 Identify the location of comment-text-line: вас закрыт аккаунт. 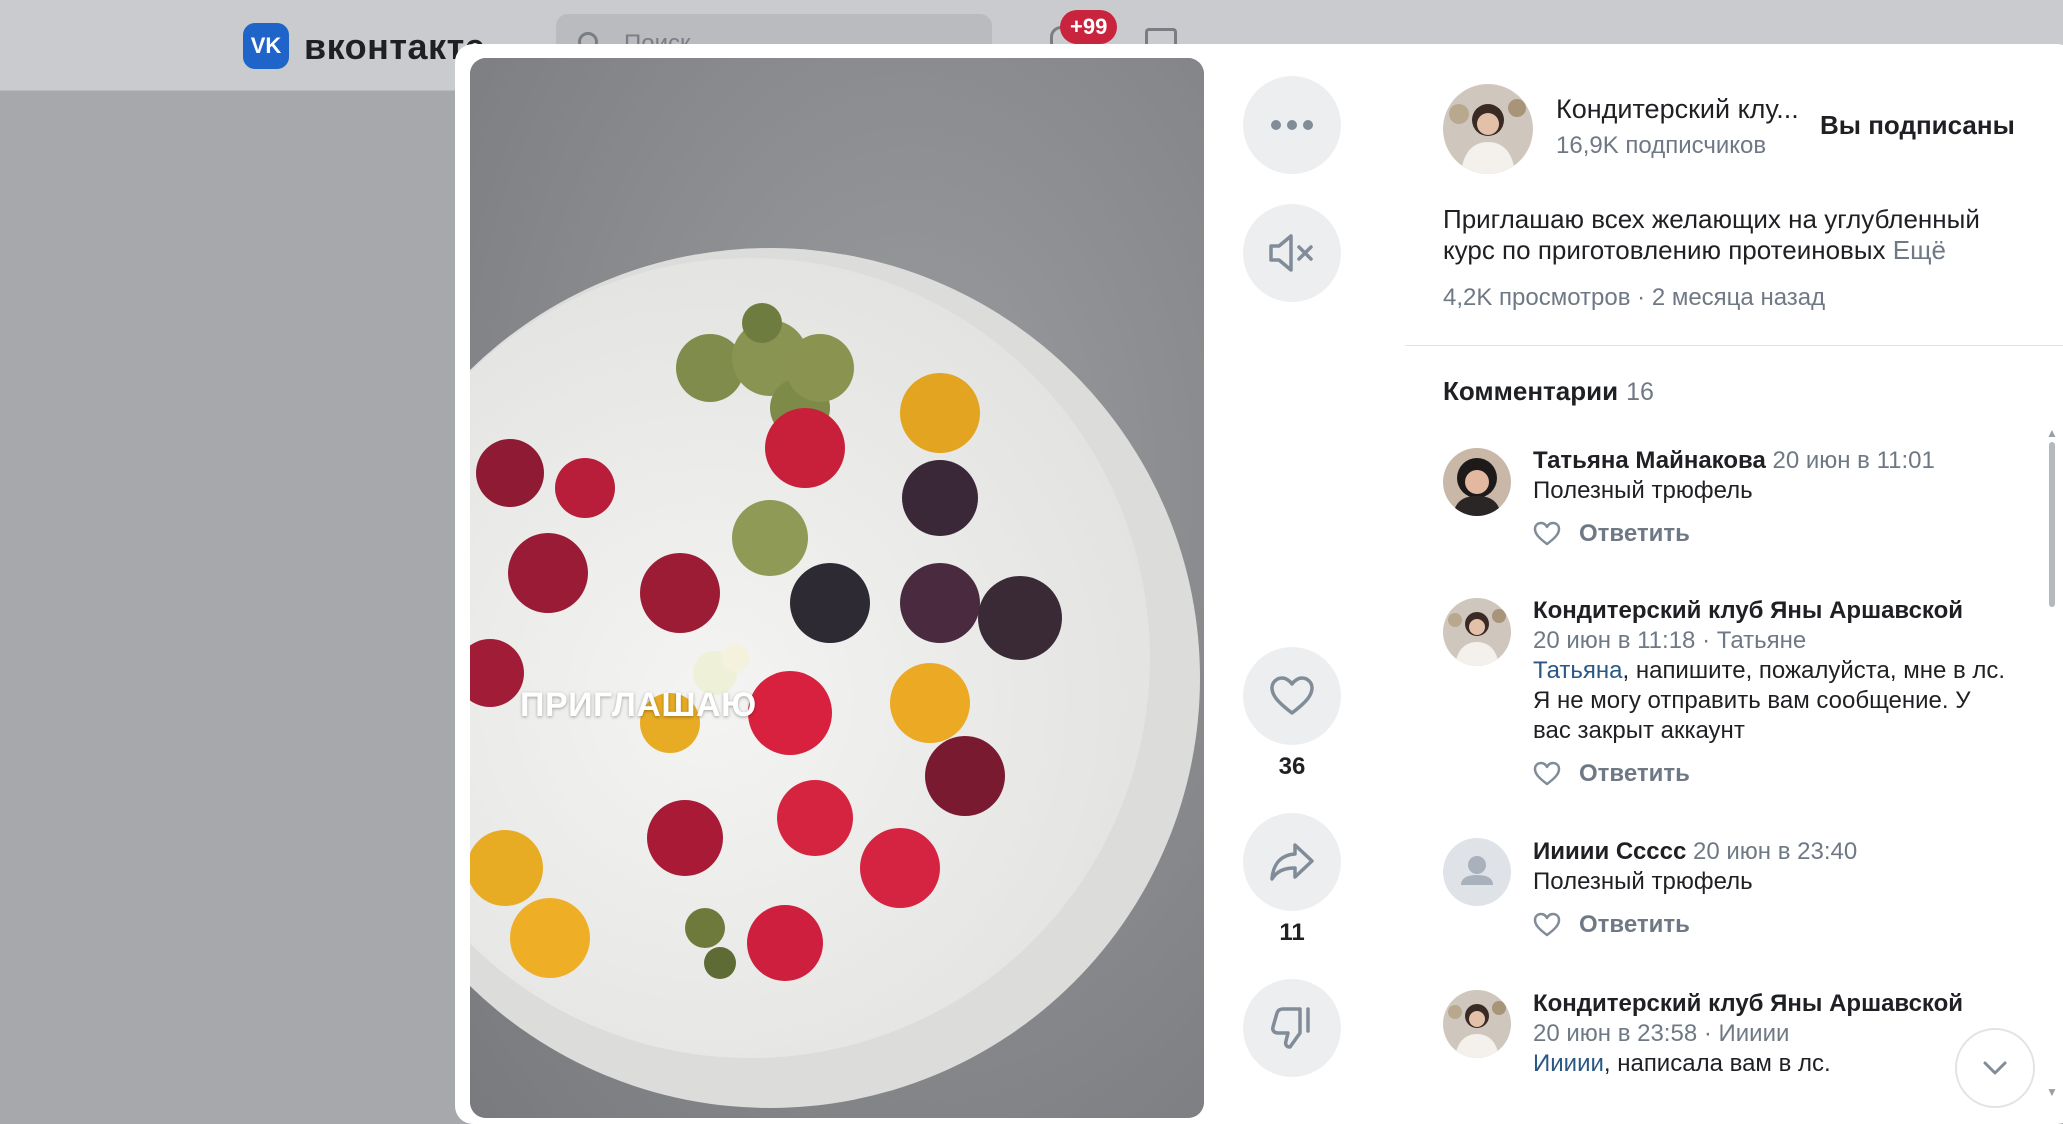
(1639, 730).